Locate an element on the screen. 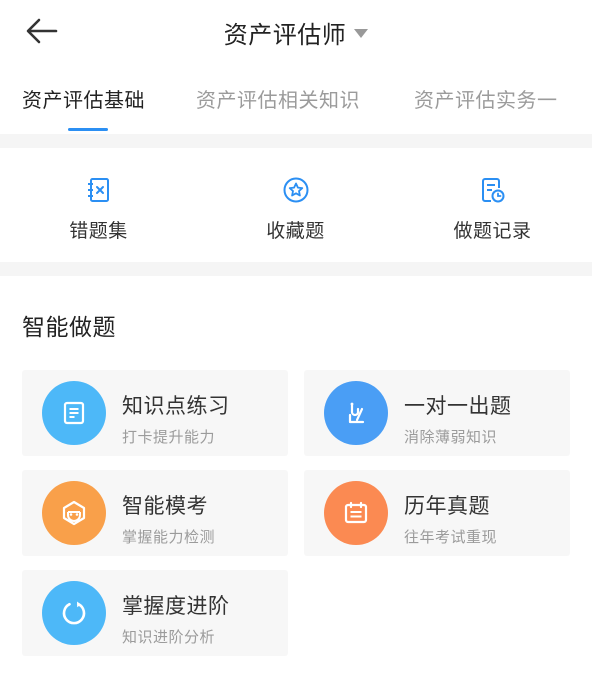  subject-selector: 资产评估师 is located at coordinates (296, 32).